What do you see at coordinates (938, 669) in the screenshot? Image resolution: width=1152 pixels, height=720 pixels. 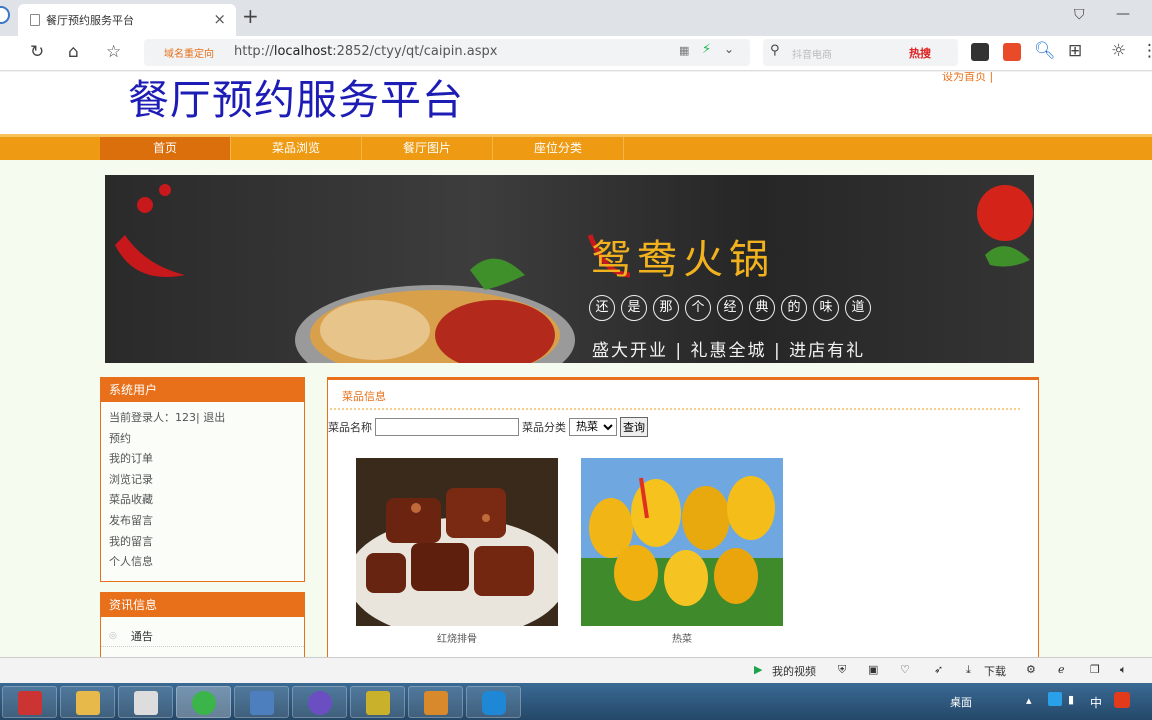 I see `rocket-icon: ➶` at bounding box center [938, 669].